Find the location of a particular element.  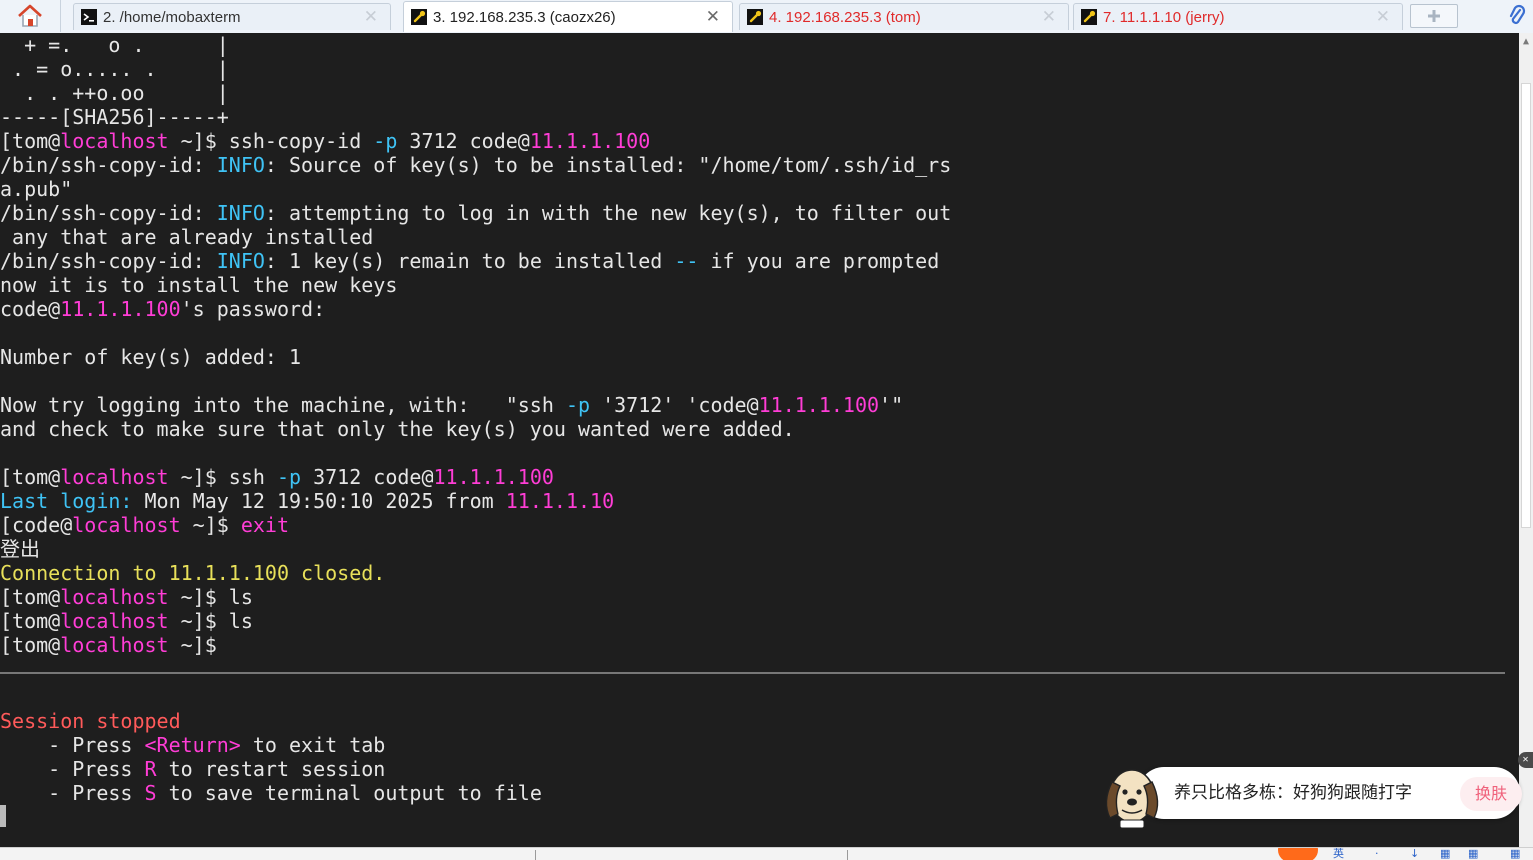

terminal-line: - Press <Return> to exit tab is located at coordinates (192, 745).